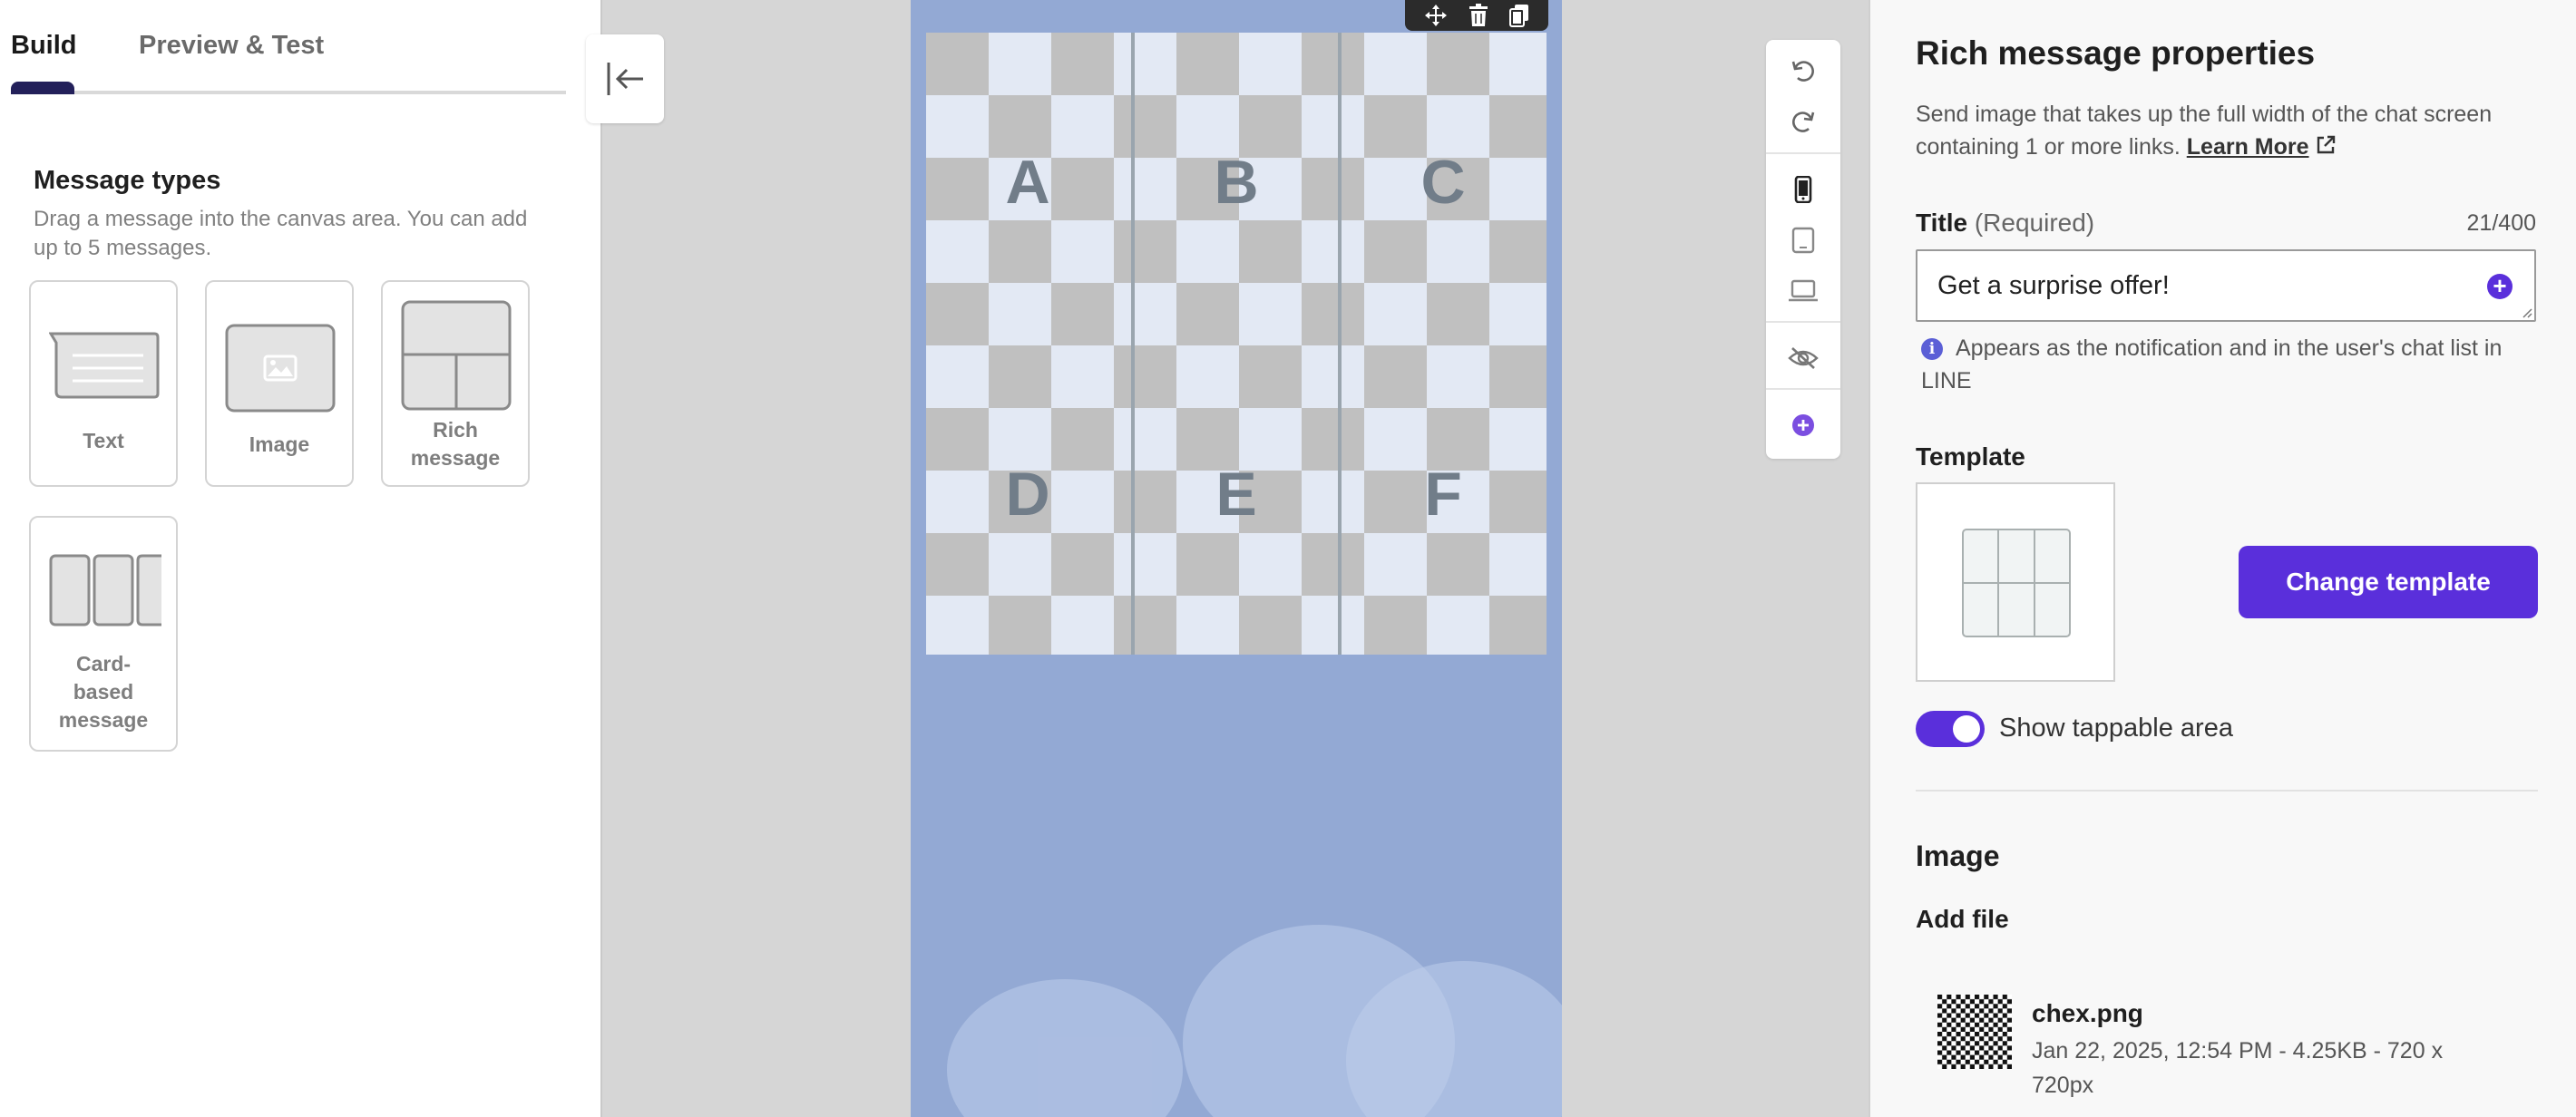  I want to click on add-file-label: Add file, so click(1962, 919).